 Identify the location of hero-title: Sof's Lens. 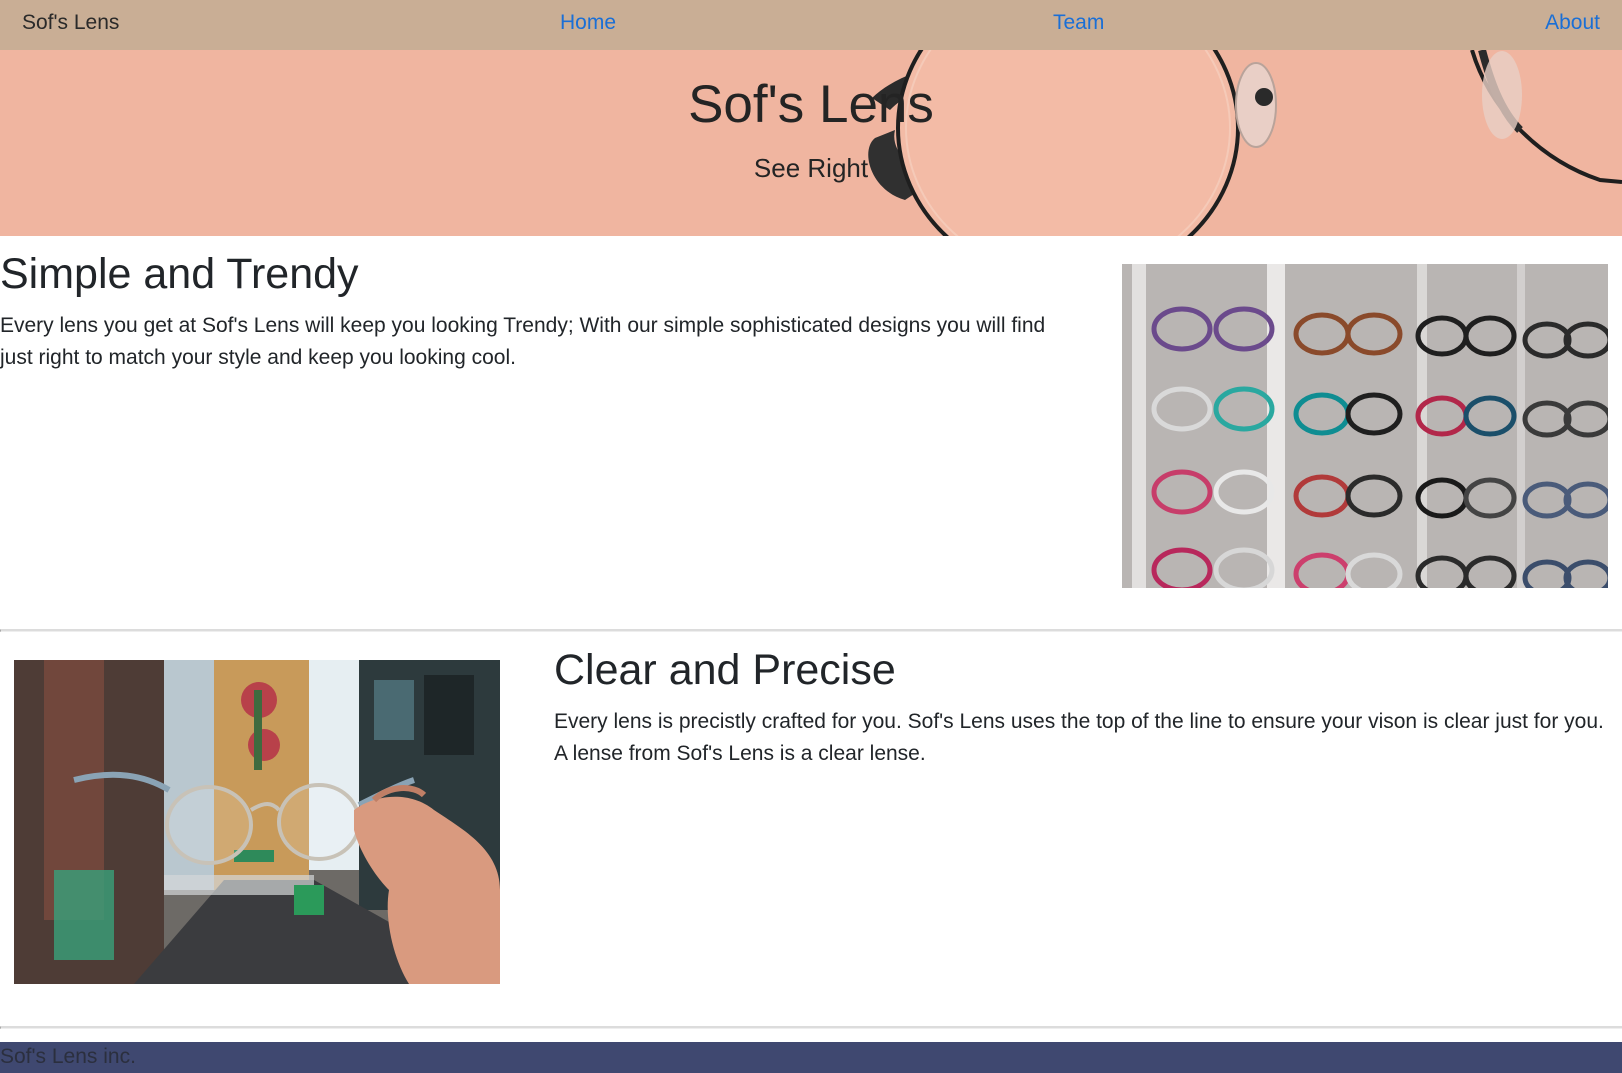
(811, 104).